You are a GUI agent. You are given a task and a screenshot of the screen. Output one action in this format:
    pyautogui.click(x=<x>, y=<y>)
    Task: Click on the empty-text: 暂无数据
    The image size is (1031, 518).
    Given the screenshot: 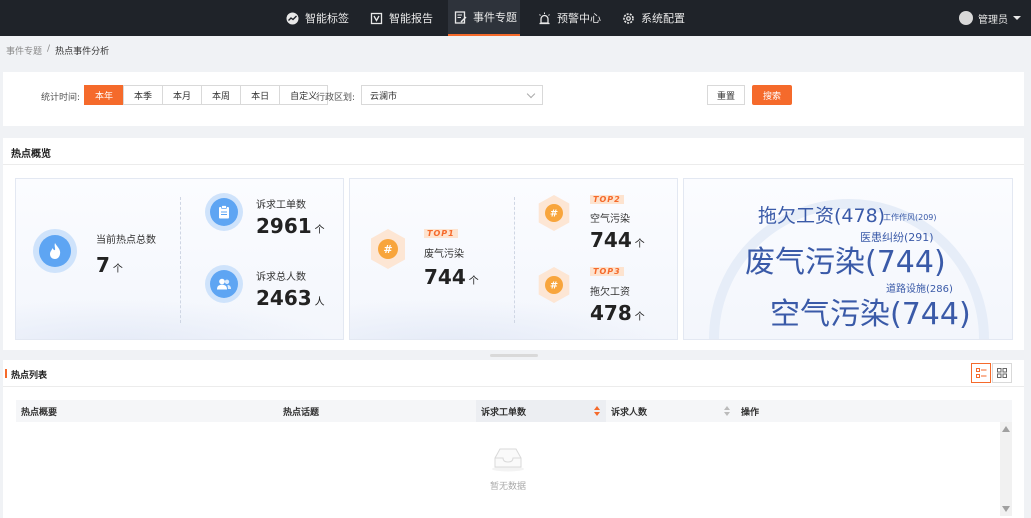 What is the action you would take?
    pyautogui.click(x=507, y=487)
    